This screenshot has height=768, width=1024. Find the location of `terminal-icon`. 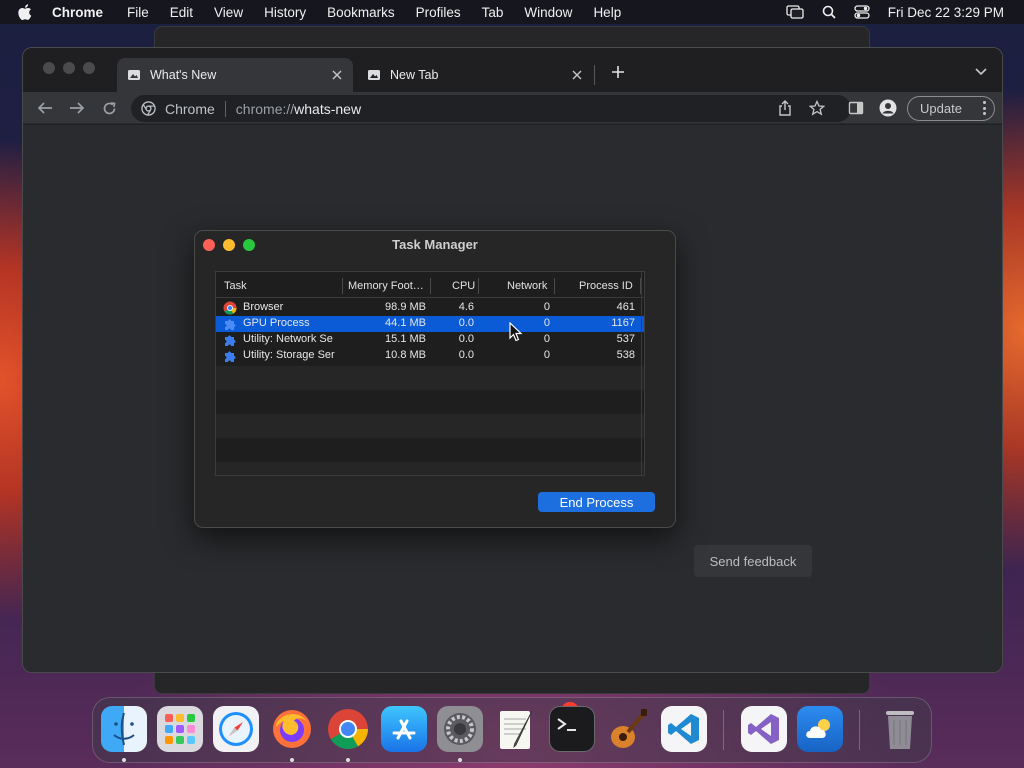

terminal-icon is located at coordinates (572, 729).